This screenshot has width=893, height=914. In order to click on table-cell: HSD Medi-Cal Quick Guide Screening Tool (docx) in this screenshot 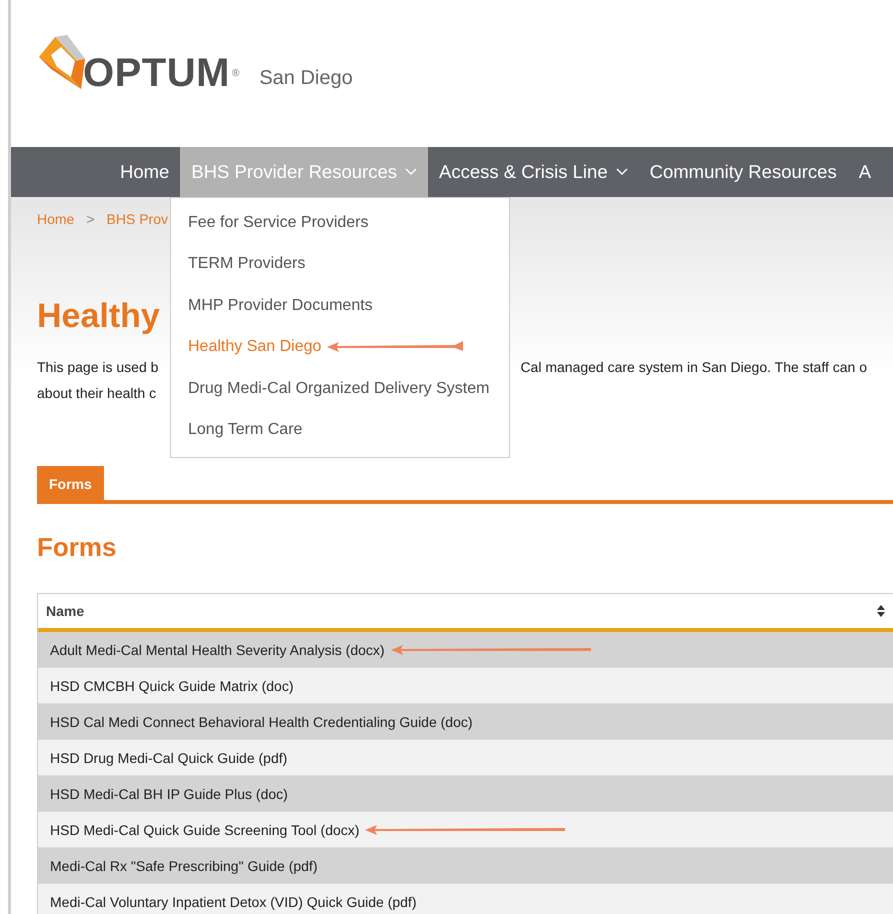, I will do `click(205, 830)`.